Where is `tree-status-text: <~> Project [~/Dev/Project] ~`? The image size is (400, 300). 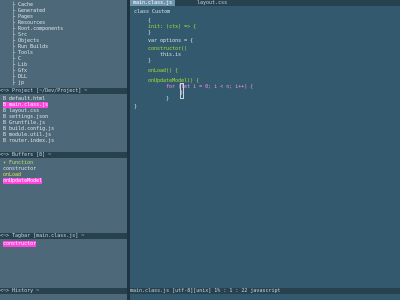
tree-status-text: <~> Project [~/Dev/Project] ~ is located at coordinates (44, 91).